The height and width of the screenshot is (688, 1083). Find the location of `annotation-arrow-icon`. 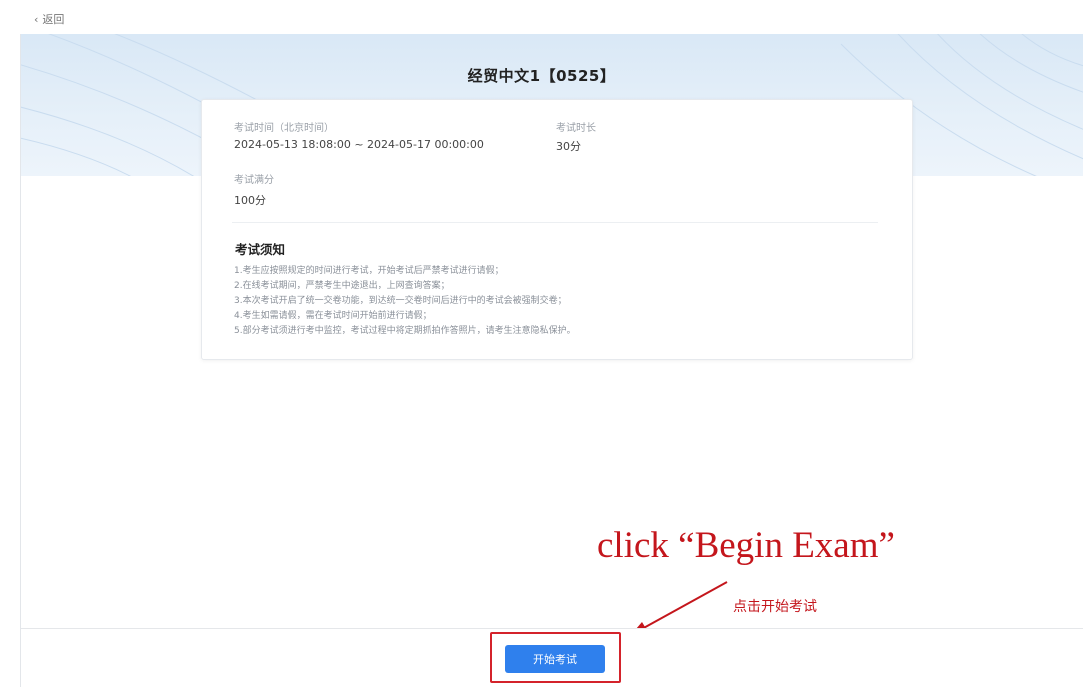

annotation-arrow-icon is located at coordinates (679, 608).